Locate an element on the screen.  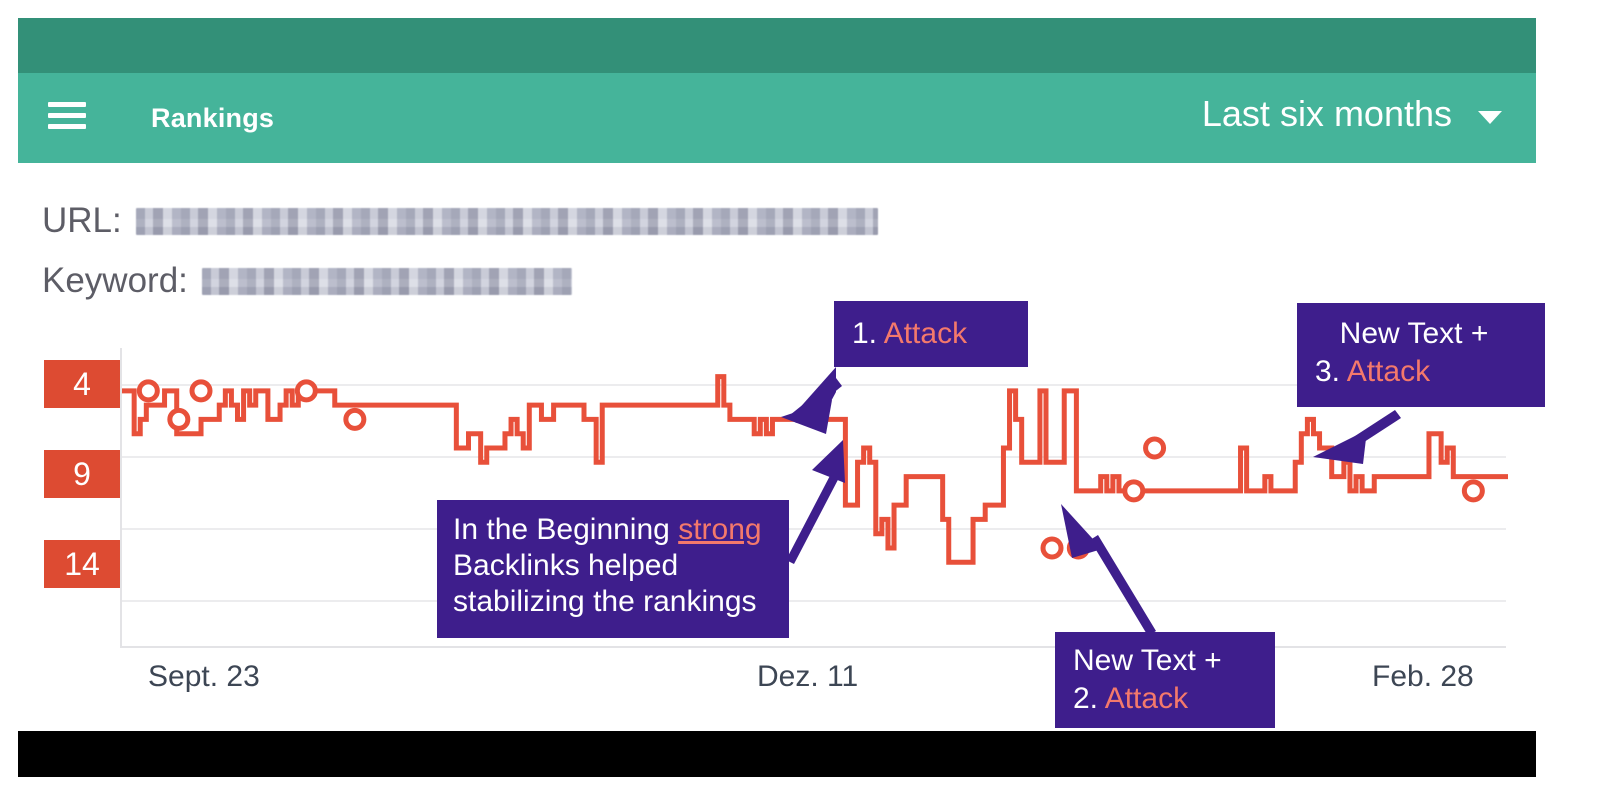
chevron-down-icon is located at coordinates (1490, 117).